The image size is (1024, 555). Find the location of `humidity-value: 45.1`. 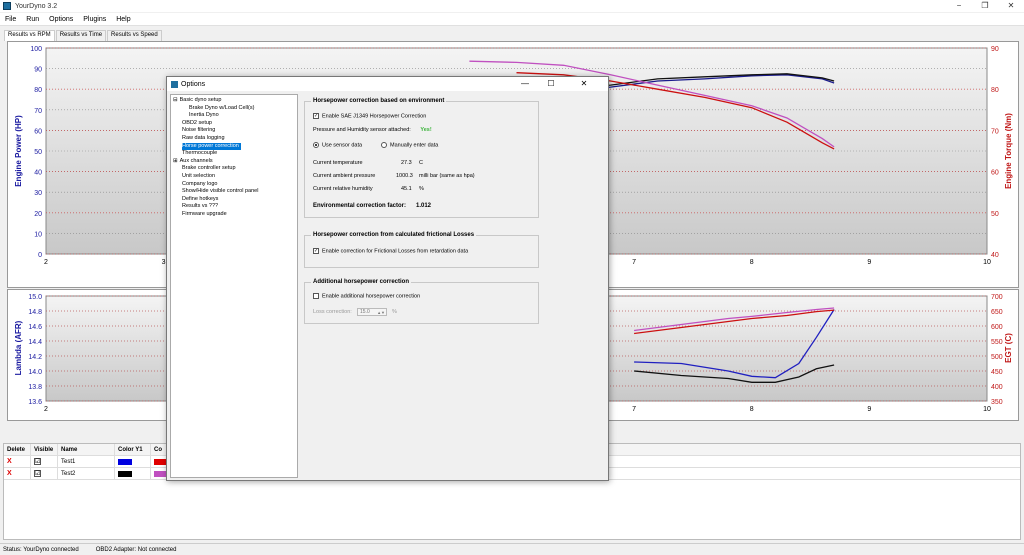

humidity-value: 45.1 is located at coordinates (406, 189).